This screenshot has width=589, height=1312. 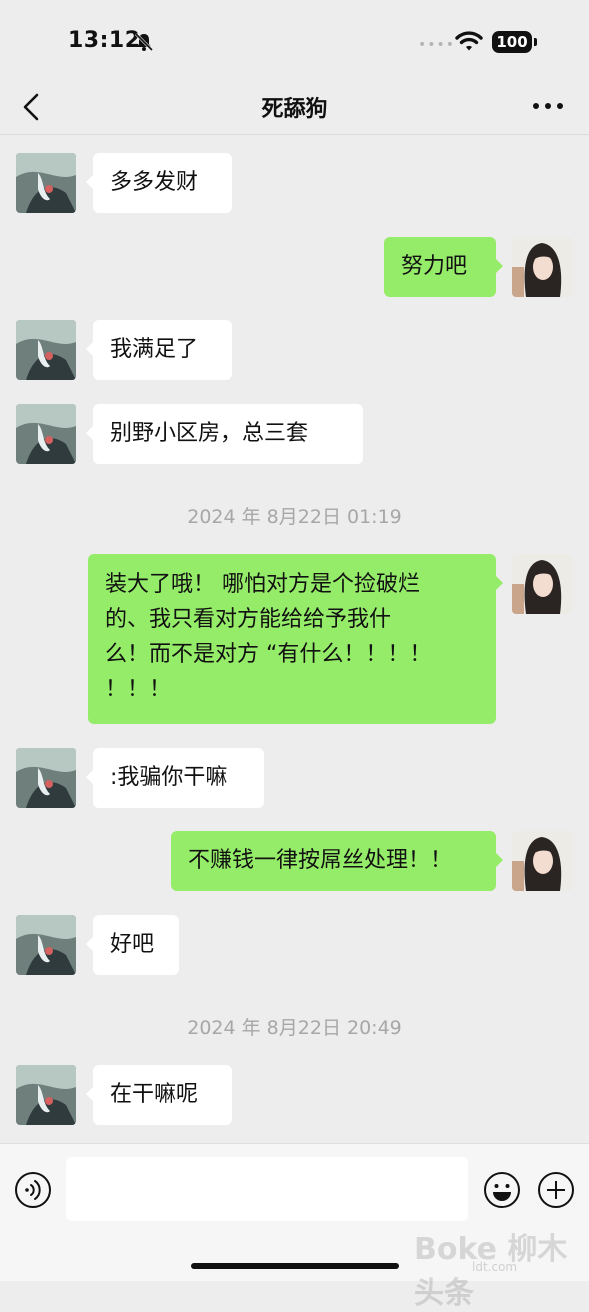 I want to click on message-bubble-incoming: 多多发财, so click(x=159, y=183).